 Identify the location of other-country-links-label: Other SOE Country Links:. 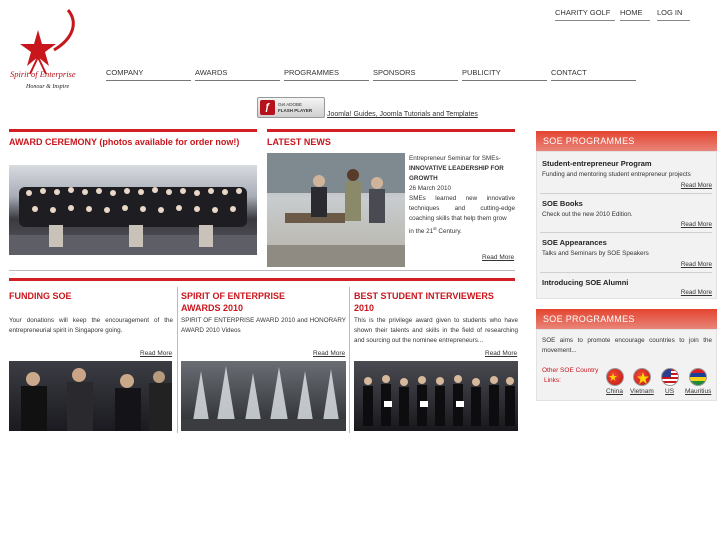
(570, 376).